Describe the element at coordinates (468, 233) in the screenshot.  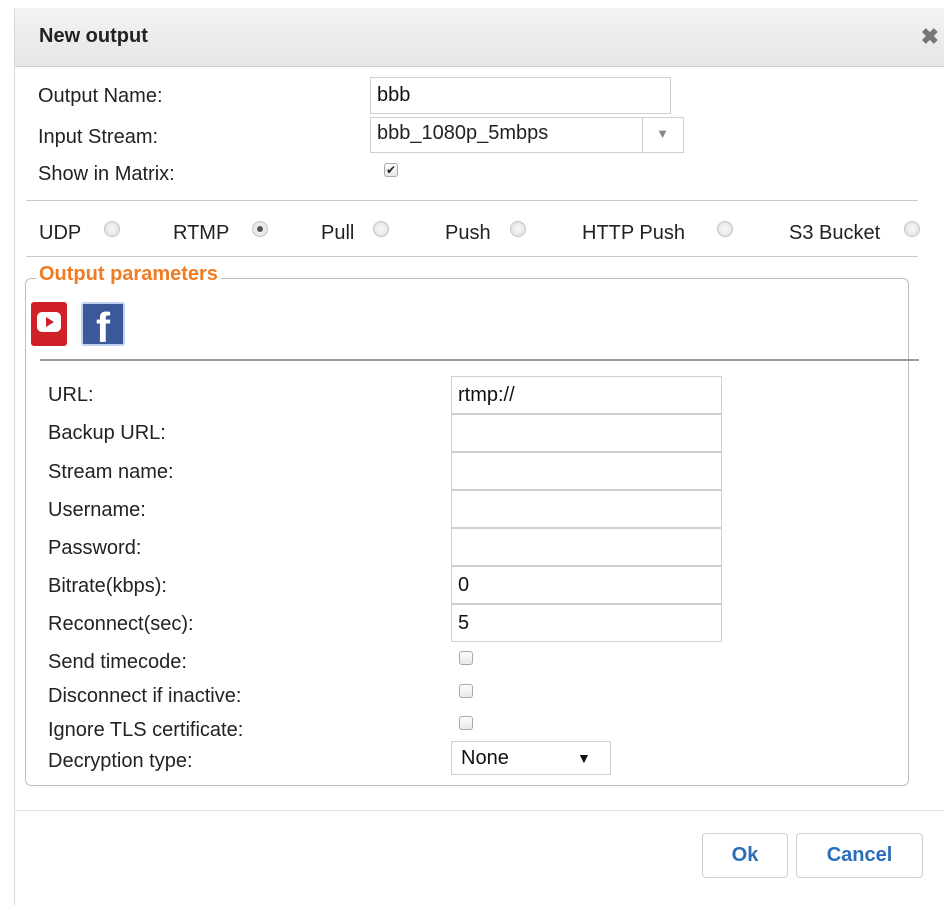
I see `protocol-push-label: Push` at that location.